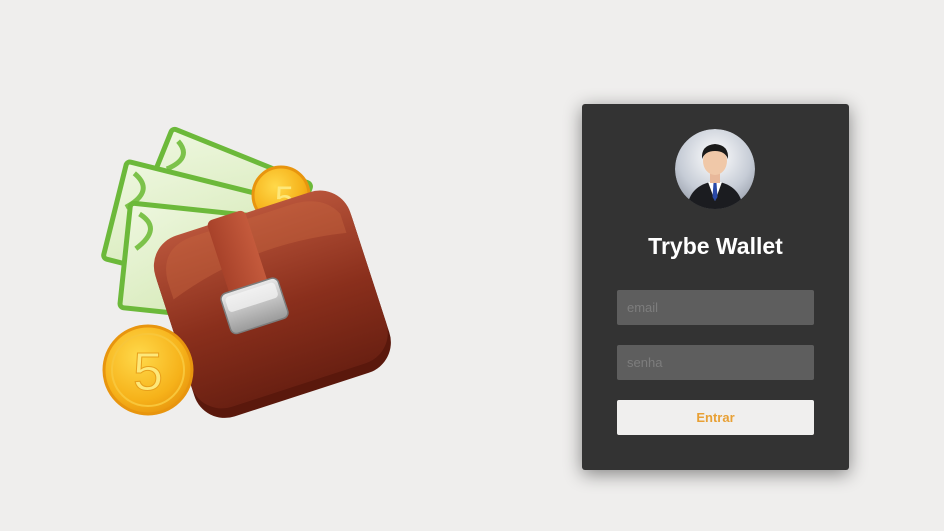 The height and width of the screenshot is (531, 944). I want to click on user-avatar-icon, so click(715, 169).